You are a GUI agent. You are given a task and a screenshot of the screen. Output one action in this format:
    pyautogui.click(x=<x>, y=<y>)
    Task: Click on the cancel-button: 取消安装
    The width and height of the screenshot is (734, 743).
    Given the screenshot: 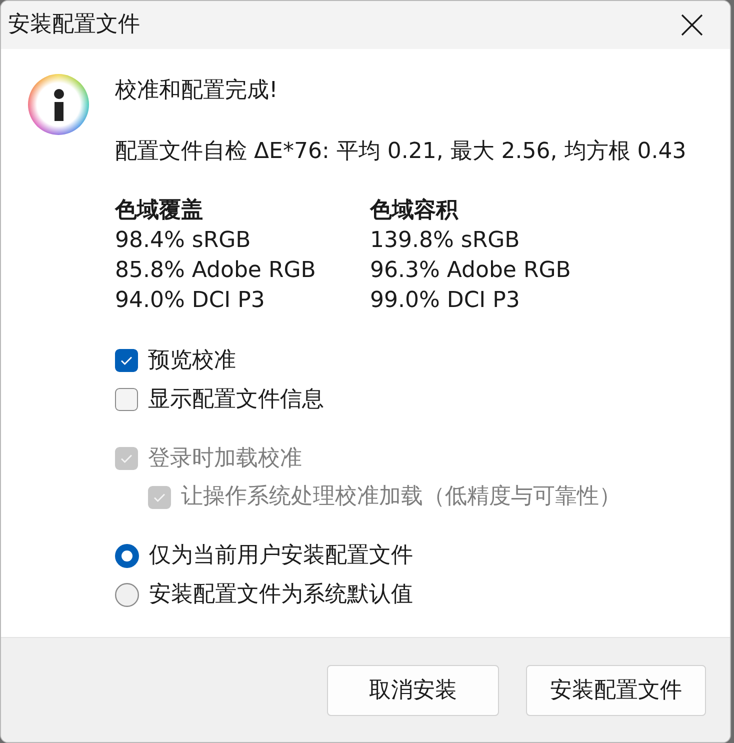 What is the action you would take?
    pyautogui.click(x=413, y=690)
    